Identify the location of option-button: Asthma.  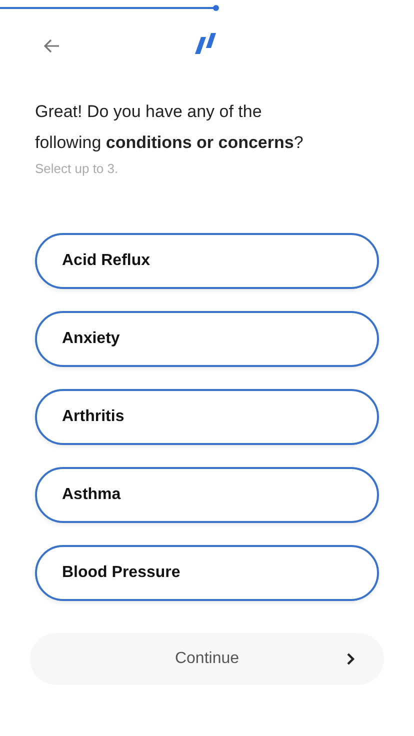
(207, 494).